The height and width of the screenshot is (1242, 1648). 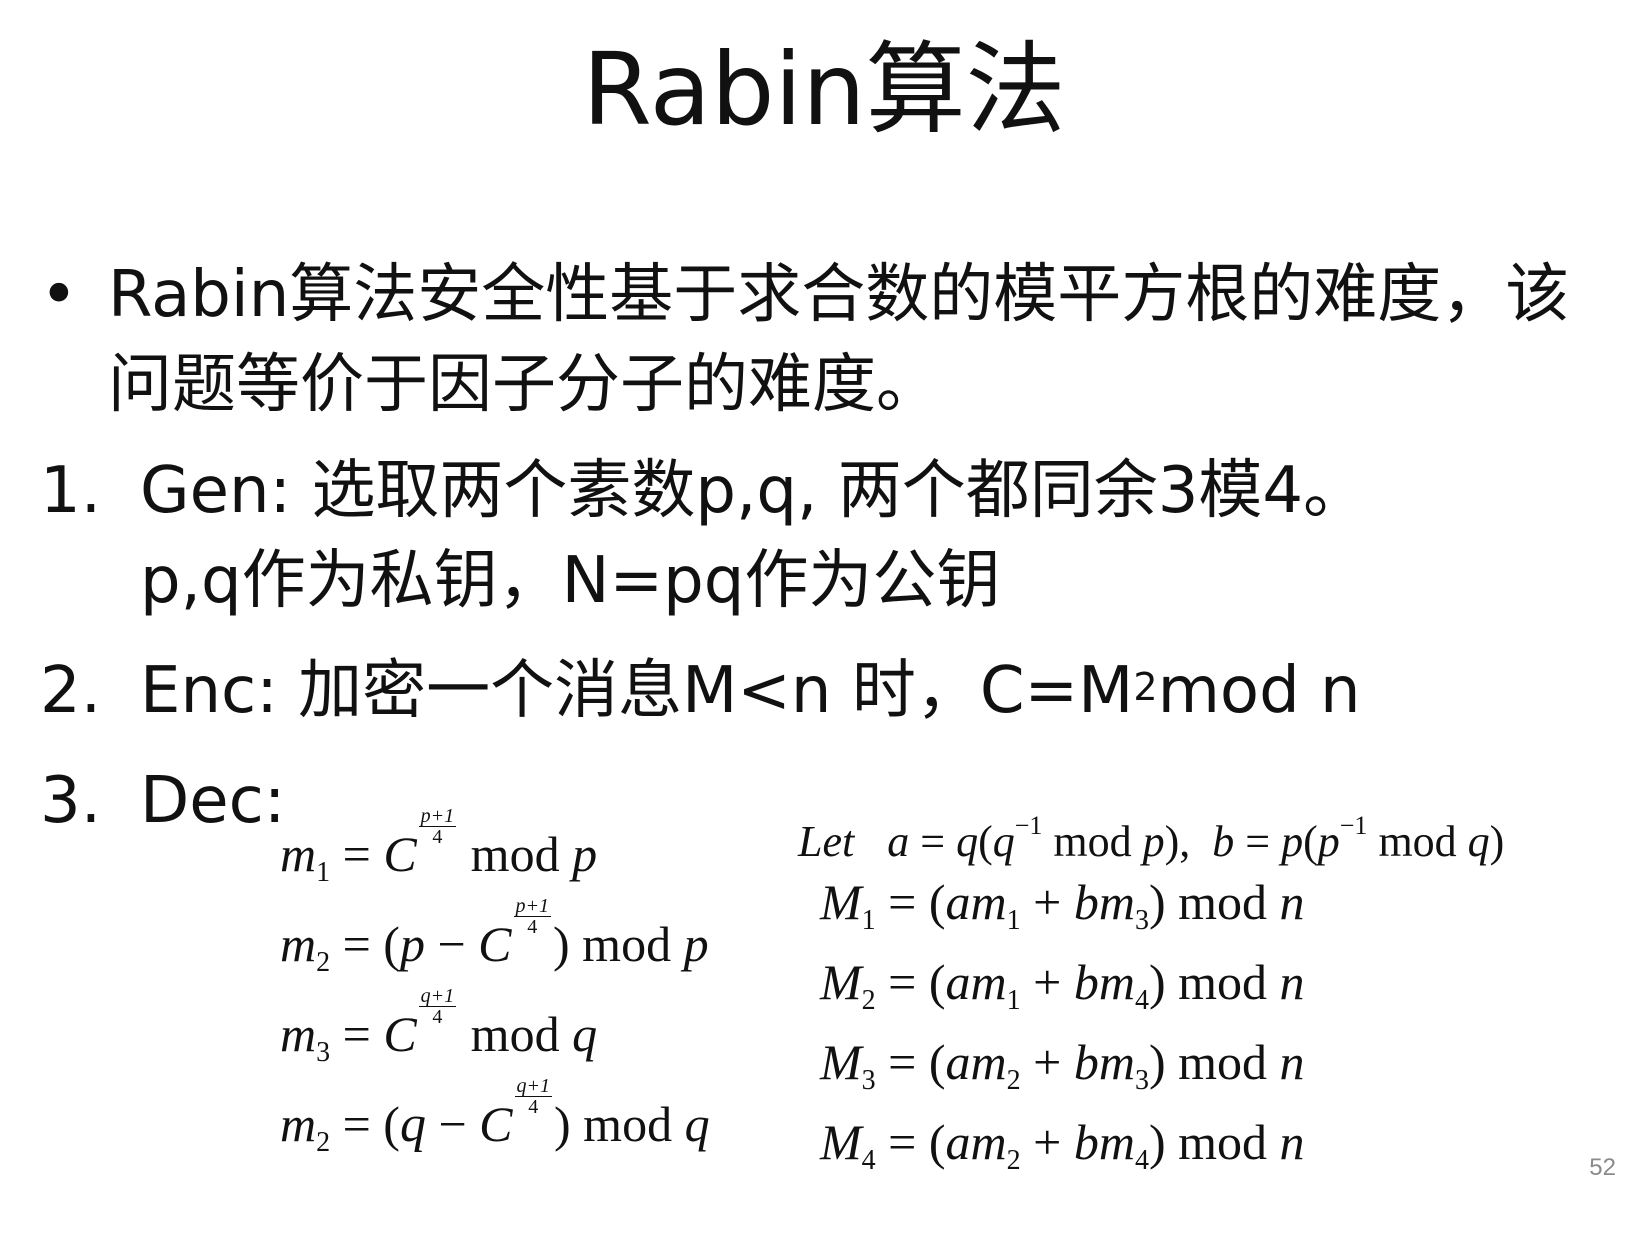 I want to click on page-number: 52, so click(x=1602, y=1167).